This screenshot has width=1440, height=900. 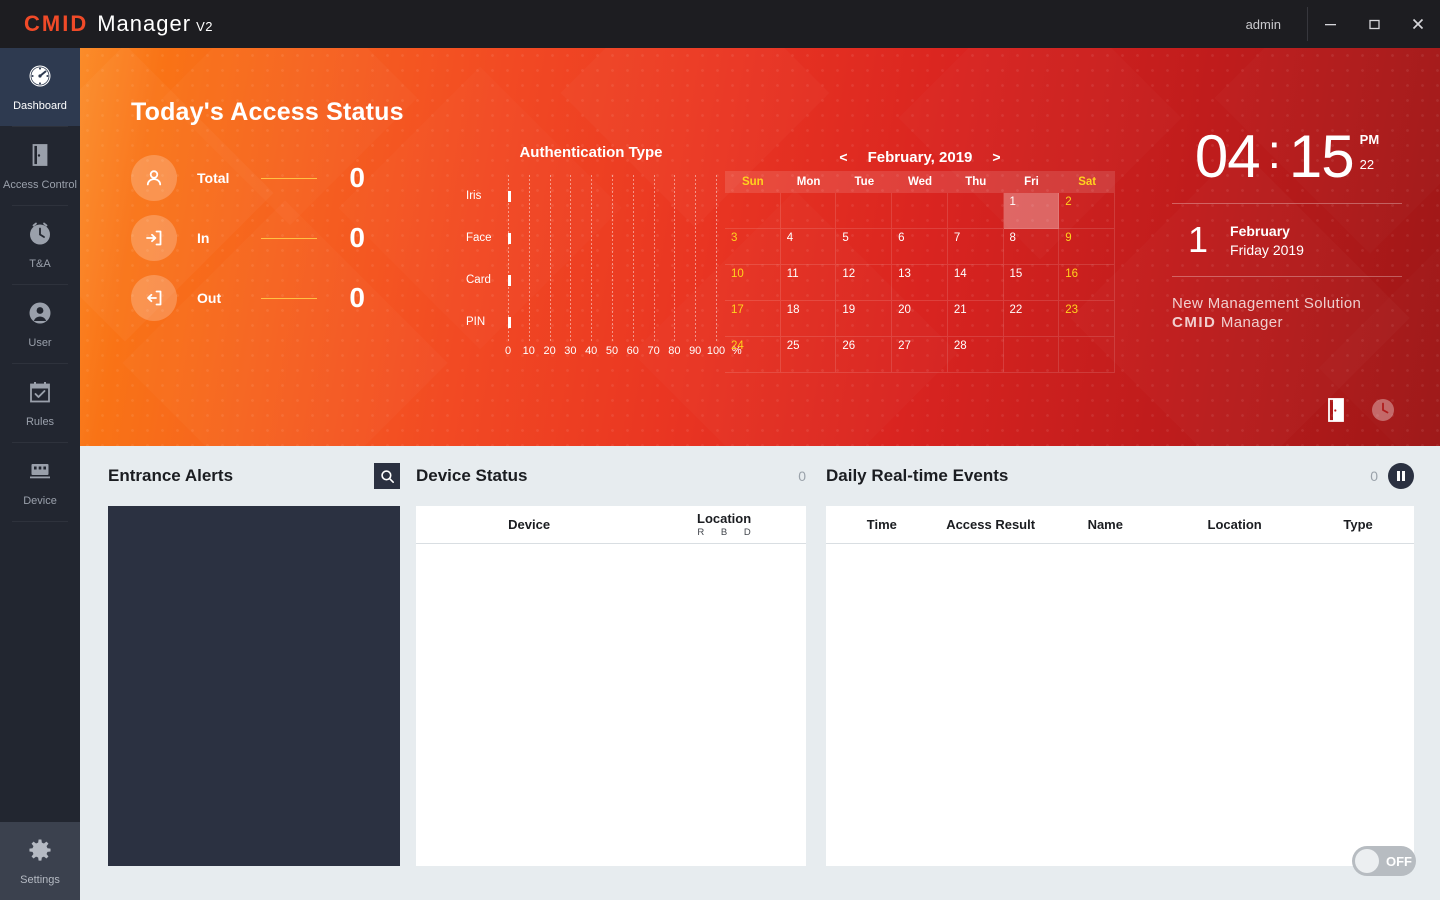 What do you see at coordinates (40, 482) in the screenshot?
I see `sidebar-item-device: Device` at bounding box center [40, 482].